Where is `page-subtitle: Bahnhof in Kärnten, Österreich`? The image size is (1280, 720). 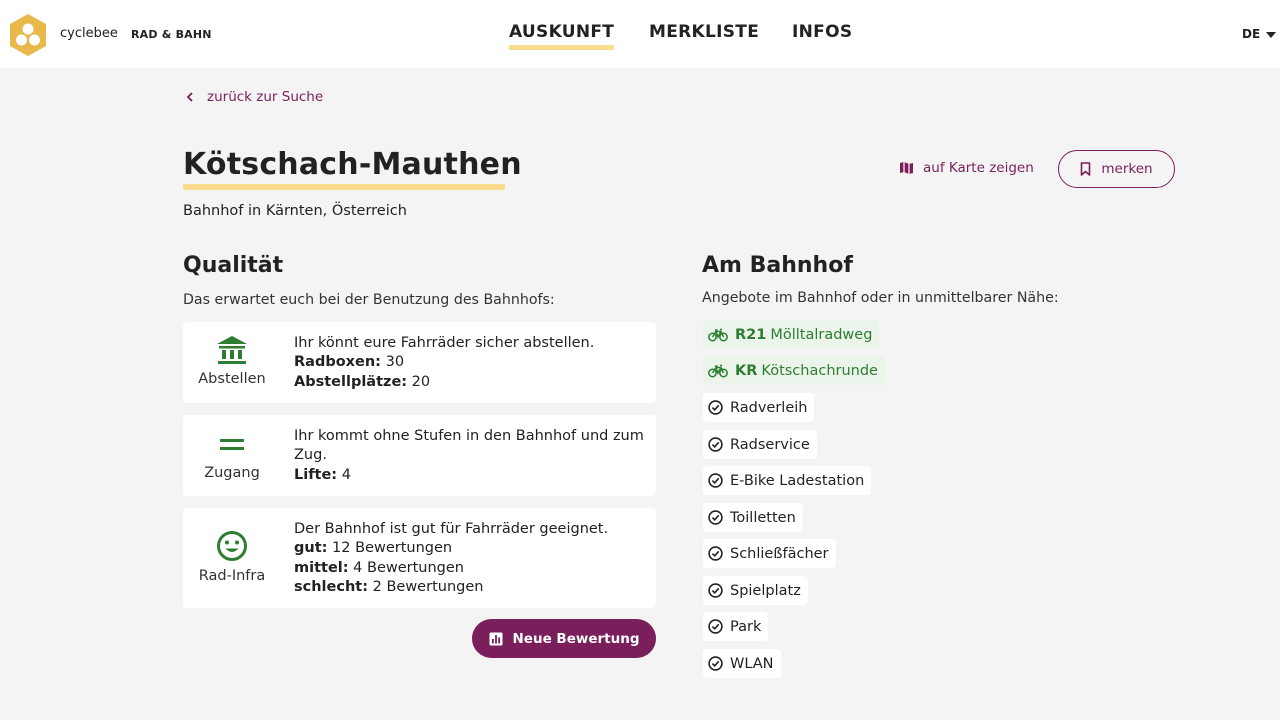
page-subtitle: Bahnhof in Kärnten, Österreich is located at coordinates (295, 211).